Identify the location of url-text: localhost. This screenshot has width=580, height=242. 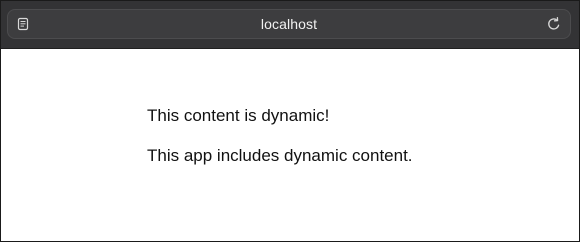
(289, 24).